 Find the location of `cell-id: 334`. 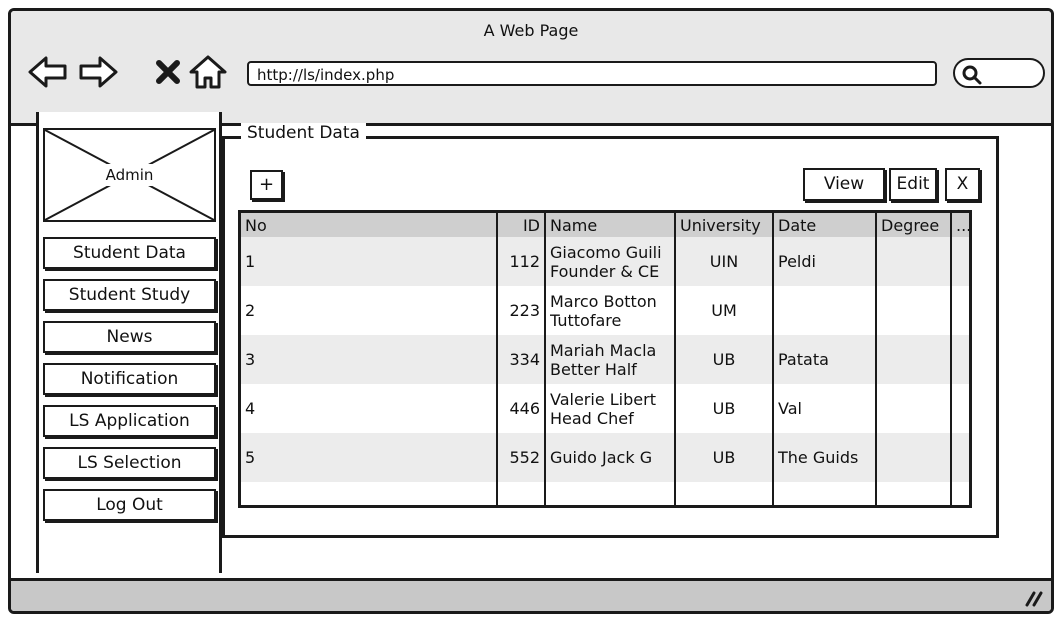

cell-id: 334 is located at coordinates (521, 359).